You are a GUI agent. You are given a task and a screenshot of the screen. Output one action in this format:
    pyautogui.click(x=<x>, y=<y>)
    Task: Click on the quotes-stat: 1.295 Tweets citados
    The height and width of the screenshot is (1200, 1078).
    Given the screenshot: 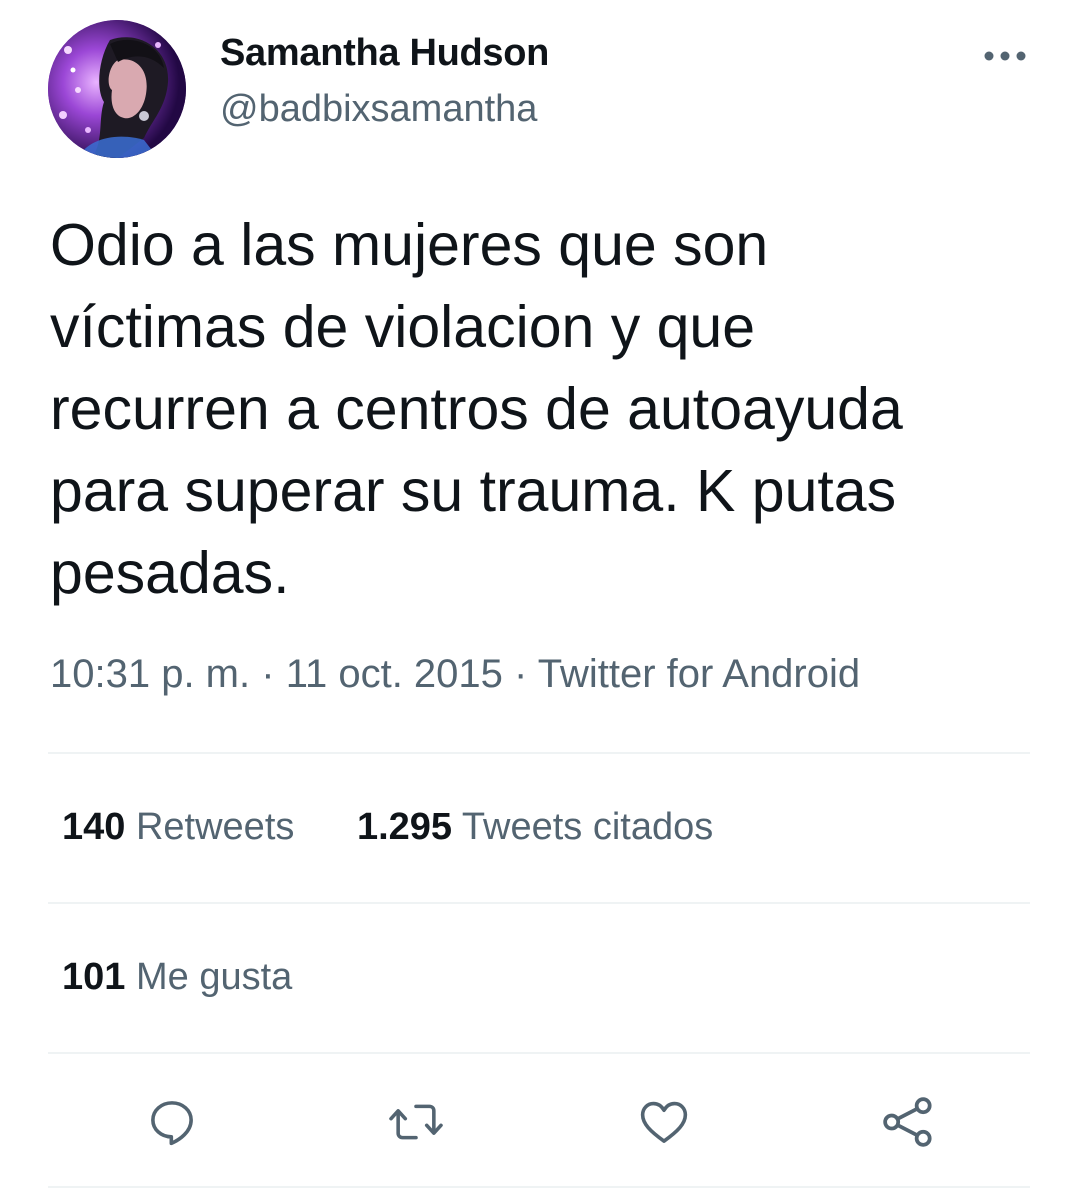 What is the action you would take?
    pyautogui.click(x=535, y=827)
    